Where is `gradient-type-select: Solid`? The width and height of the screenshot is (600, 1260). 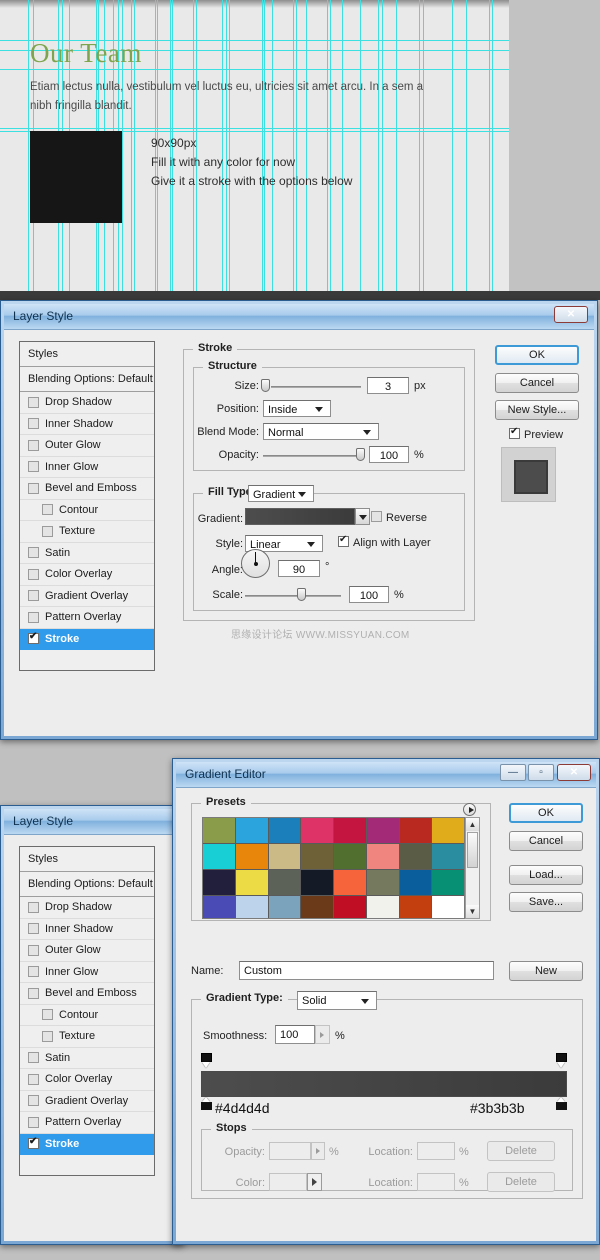 gradient-type-select: Solid is located at coordinates (337, 1000).